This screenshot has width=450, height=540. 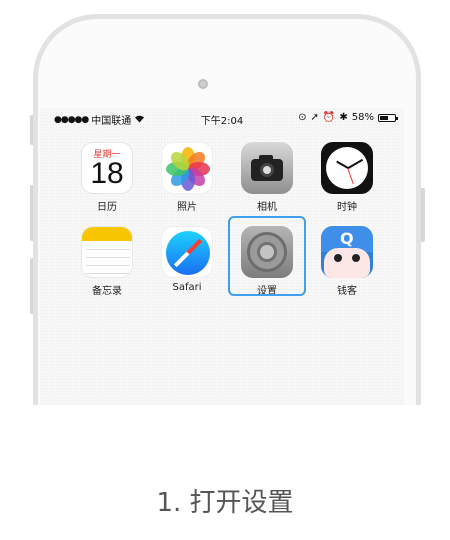 I want to click on app-photos: 照片, so click(x=187, y=177).